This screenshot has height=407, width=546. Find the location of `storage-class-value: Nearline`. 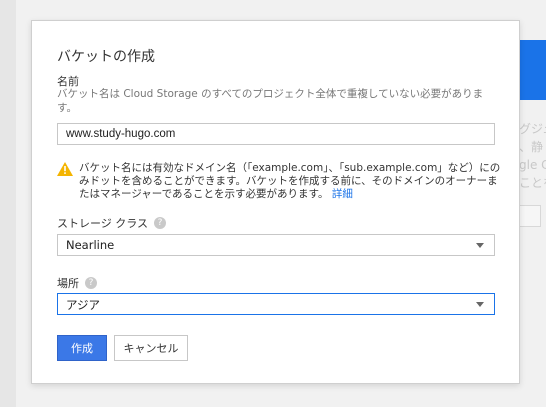

storage-class-value: Nearline is located at coordinates (90, 245).